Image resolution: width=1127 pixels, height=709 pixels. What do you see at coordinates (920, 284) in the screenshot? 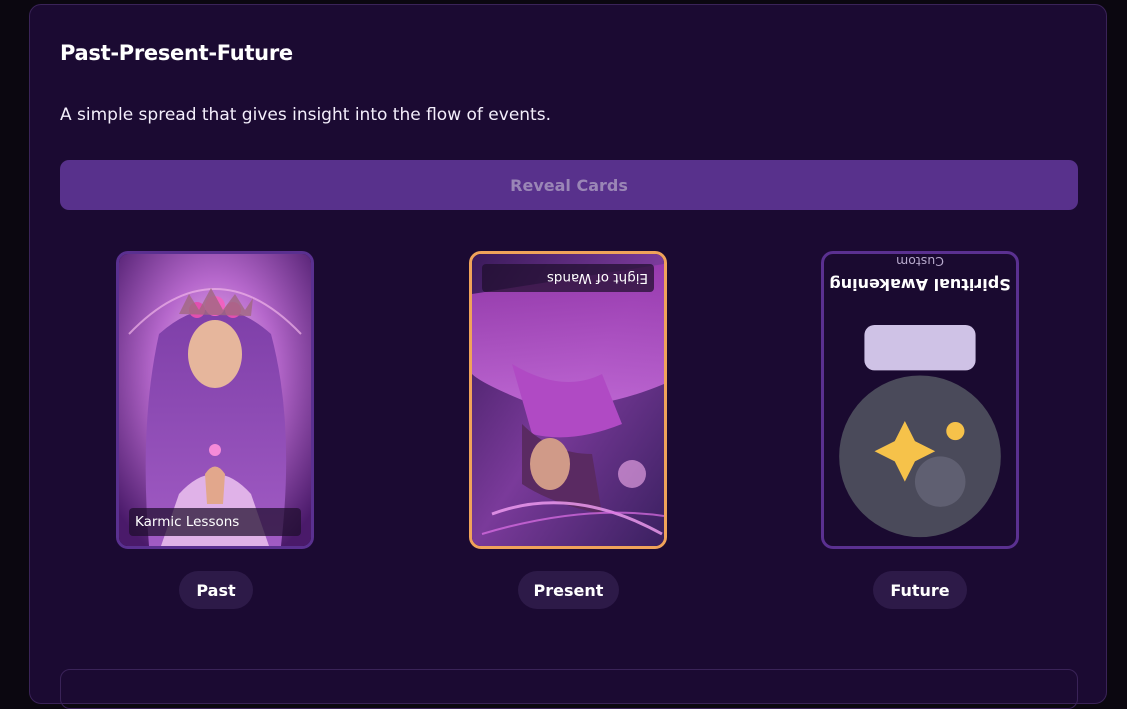
I see `card-future-name: Spiritual Awakening` at bounding box center [920, 284].